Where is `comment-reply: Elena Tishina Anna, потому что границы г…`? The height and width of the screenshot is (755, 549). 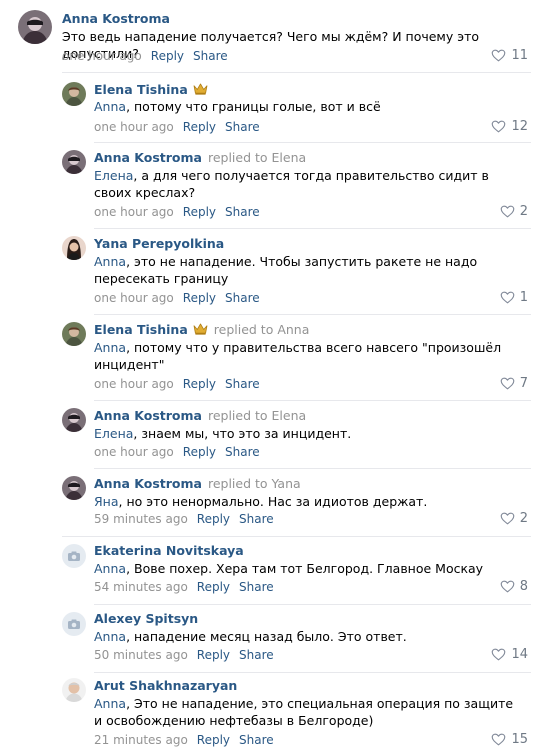
comment-reply: Elena Tishina Anna, потому что границы г… is located at coordinates (274, 107).